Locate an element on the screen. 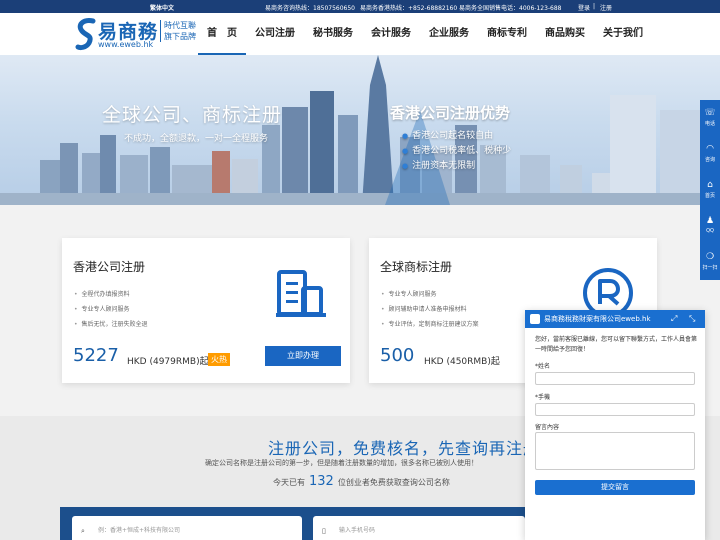 Image resolution: width=720 pixels, height=540 pixels. wechat-icon: ❍ is located at coordinates (710, 257).